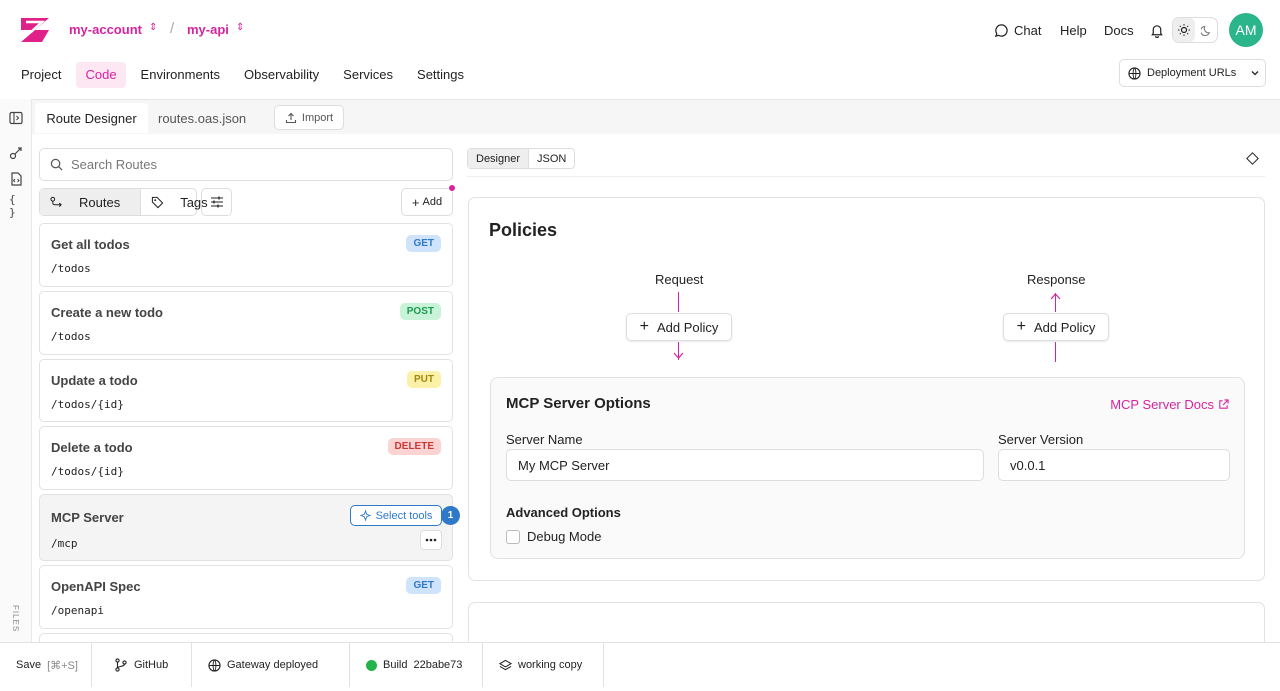 The width and height of the screenshot is (1280, 691). What do you see at coordinates (246, 597) in the screenshot?
I see `route-item: OpenAPI Spec /openapi GET` at bounding box center [246, 597].